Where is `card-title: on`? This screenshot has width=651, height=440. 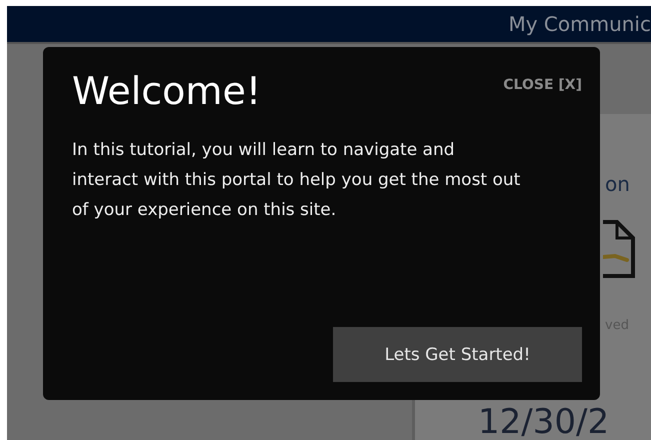 card-title: on is located at coordinates (617, 184).